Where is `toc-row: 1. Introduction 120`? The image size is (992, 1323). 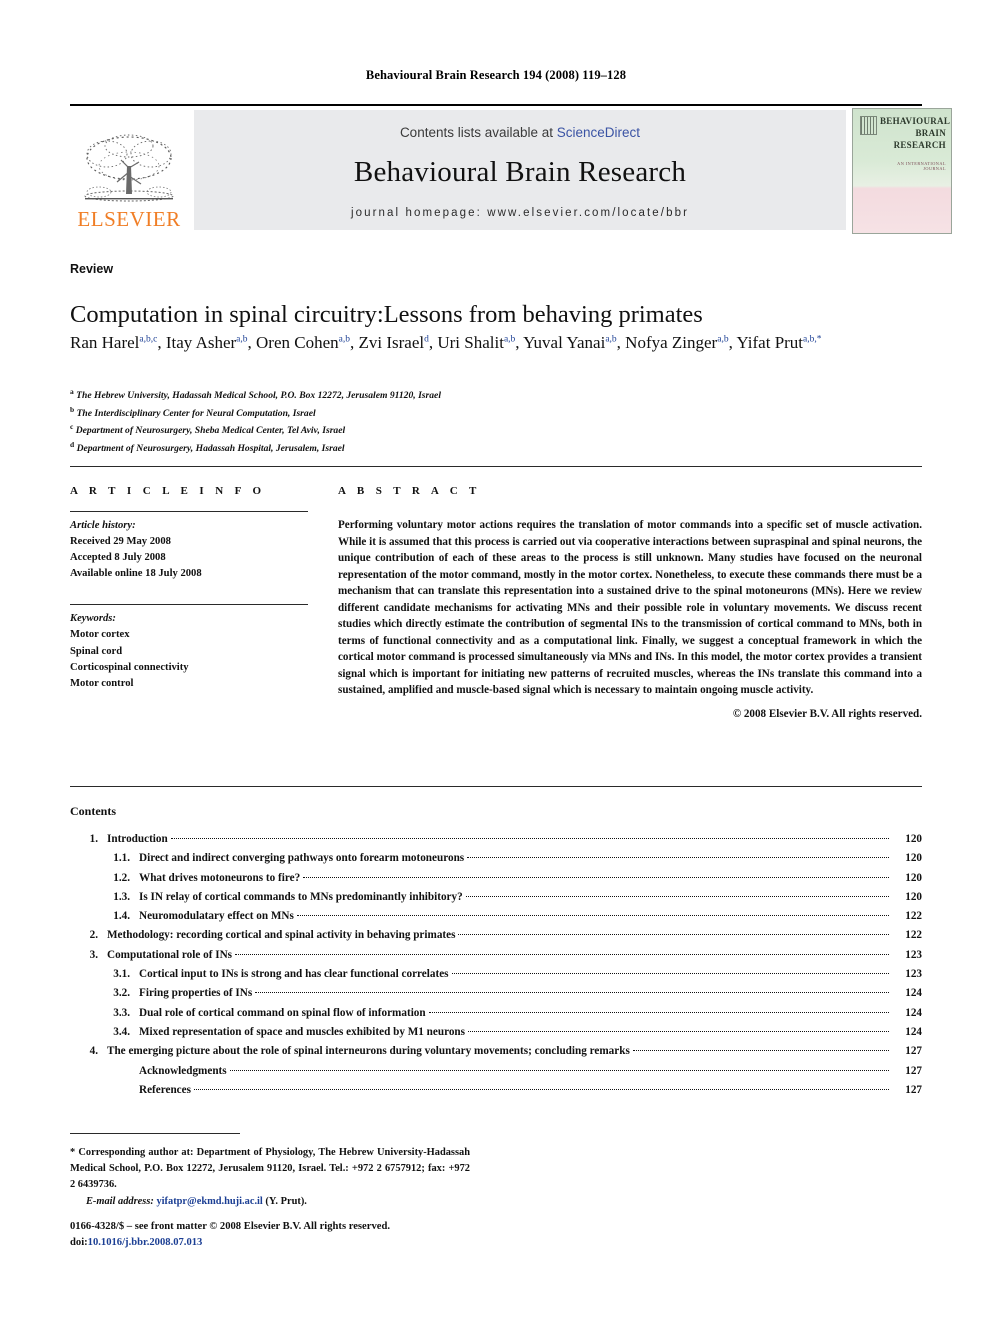 toc-row: 1. Introduction 120 is located at coordinates (496, 843).